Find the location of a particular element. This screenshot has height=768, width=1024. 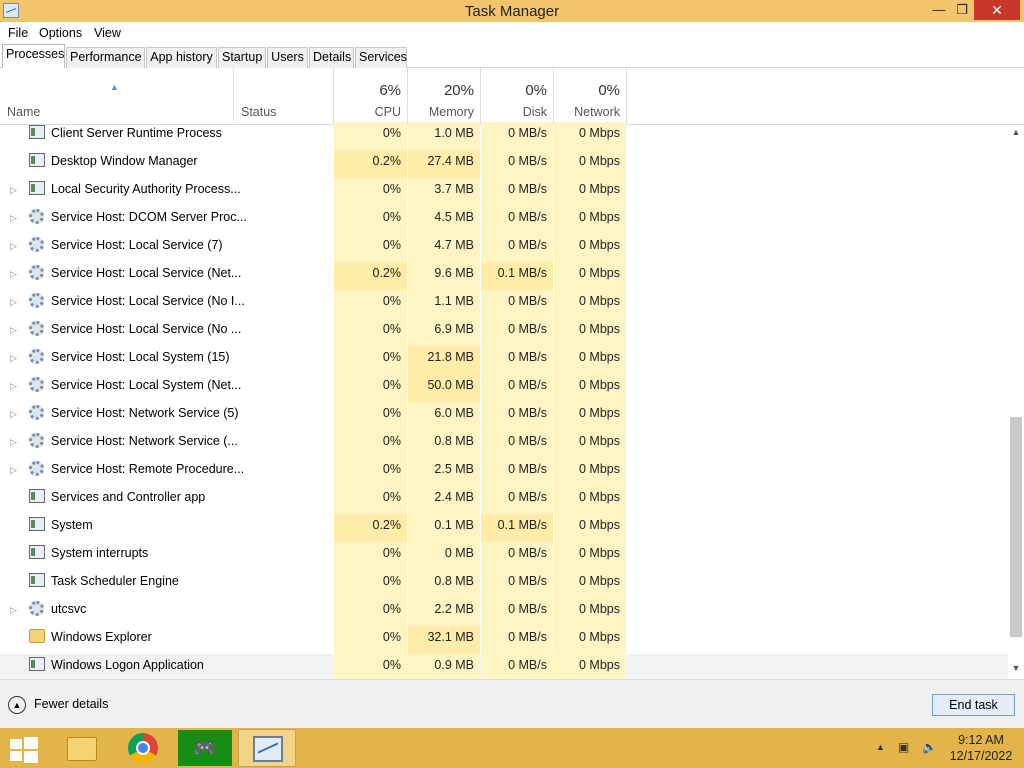

column-header-cpu: 6% CPU is located at coordinates (371, 96).